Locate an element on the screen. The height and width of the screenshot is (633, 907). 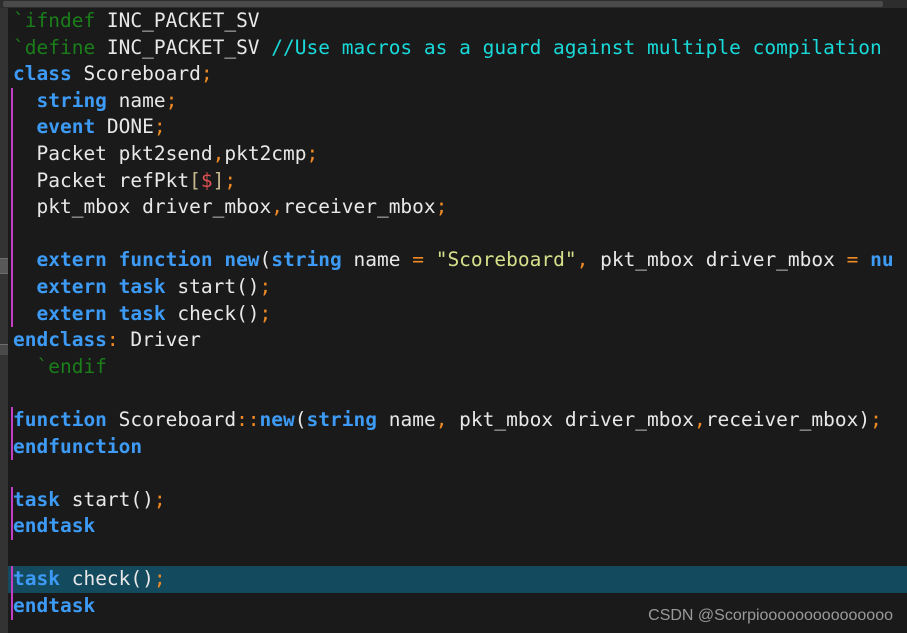
code-token-keyword: function is located at coordinates (60, 419).